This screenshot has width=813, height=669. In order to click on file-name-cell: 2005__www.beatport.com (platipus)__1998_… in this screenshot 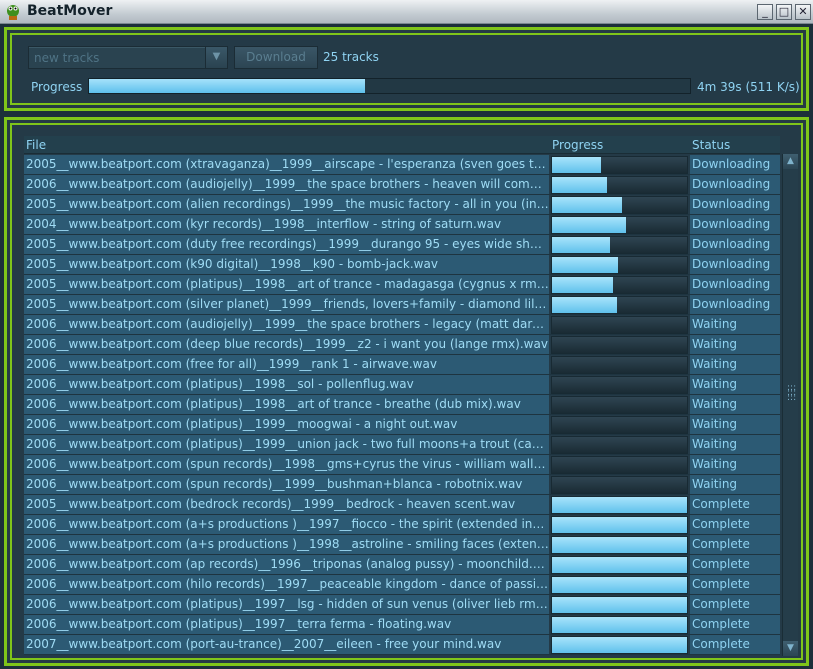, I will do `click(286, 284)`.